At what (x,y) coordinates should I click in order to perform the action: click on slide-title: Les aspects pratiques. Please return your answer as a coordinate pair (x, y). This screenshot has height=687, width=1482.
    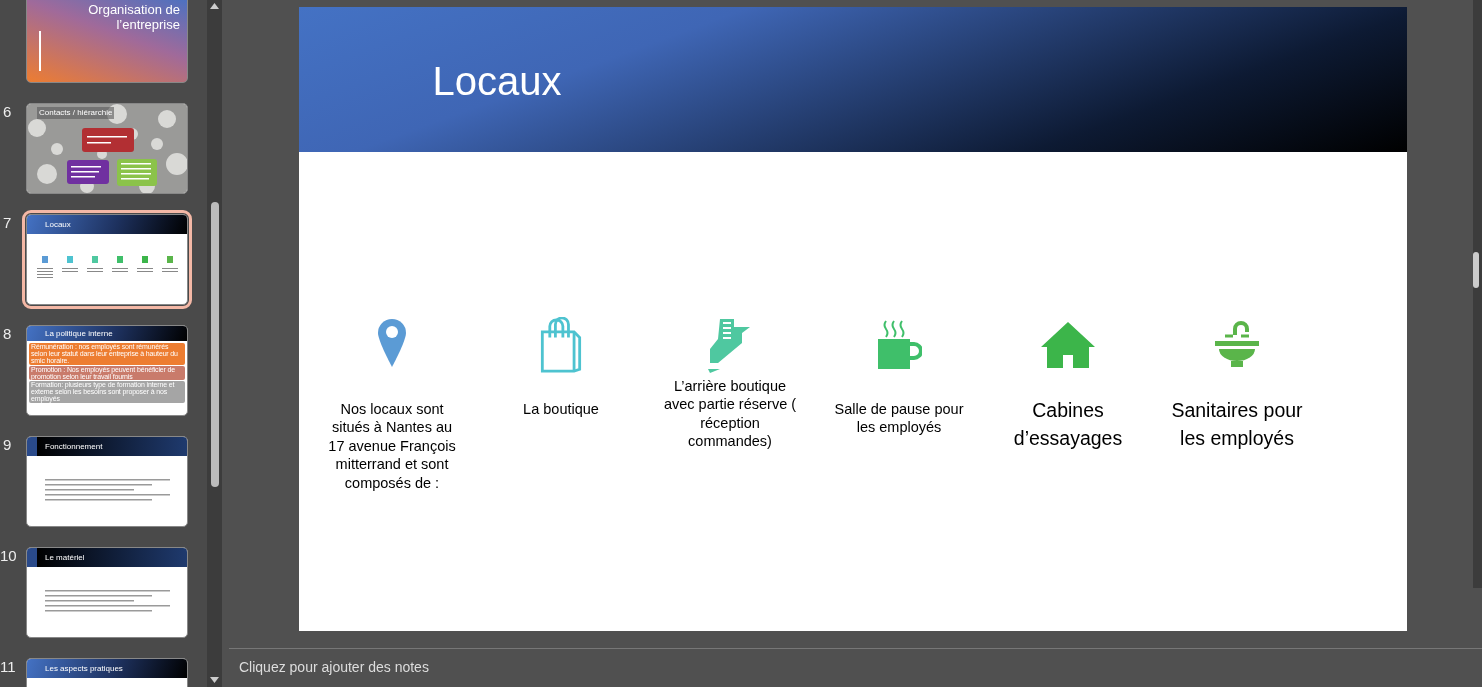
    Looking at the image, I should click on (84, 668).